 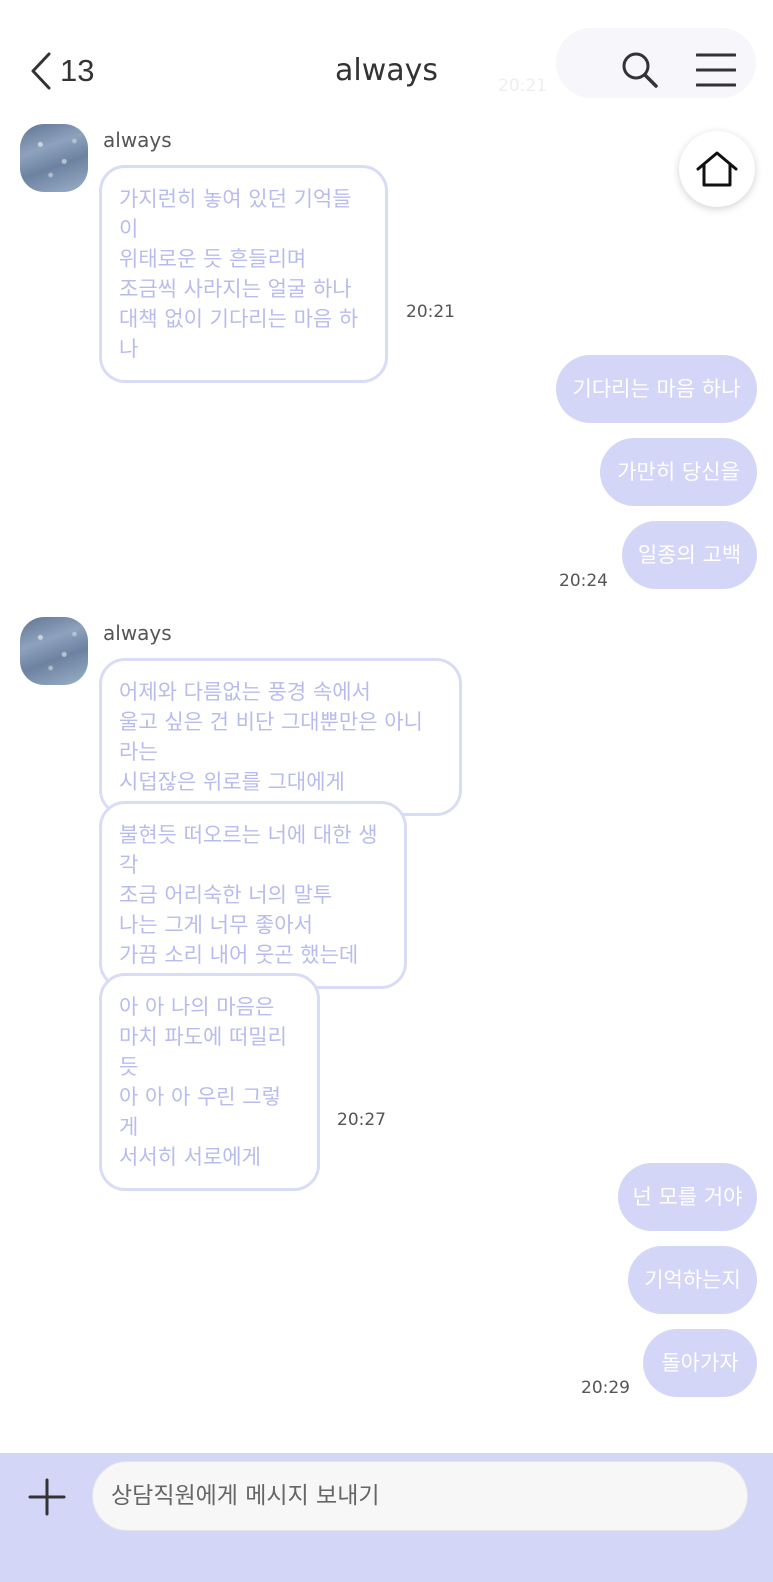 I want to click on message-input, so click(x=420, y=1496).